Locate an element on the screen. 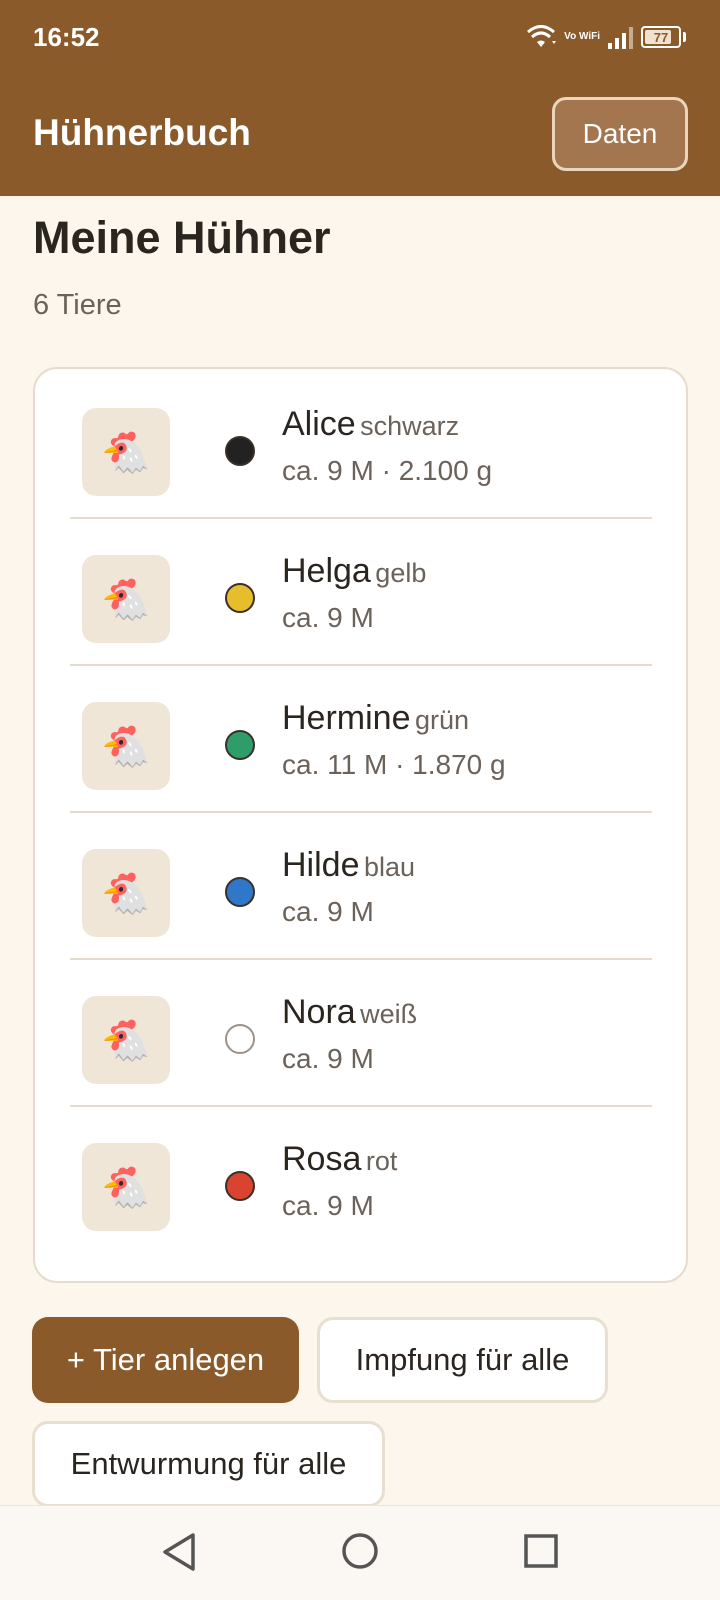 This screenshot has height=1600, width=720. animal-row-nora: 🐔 Nora weiß ca. 9 M is located at coordinates (361, 1032).